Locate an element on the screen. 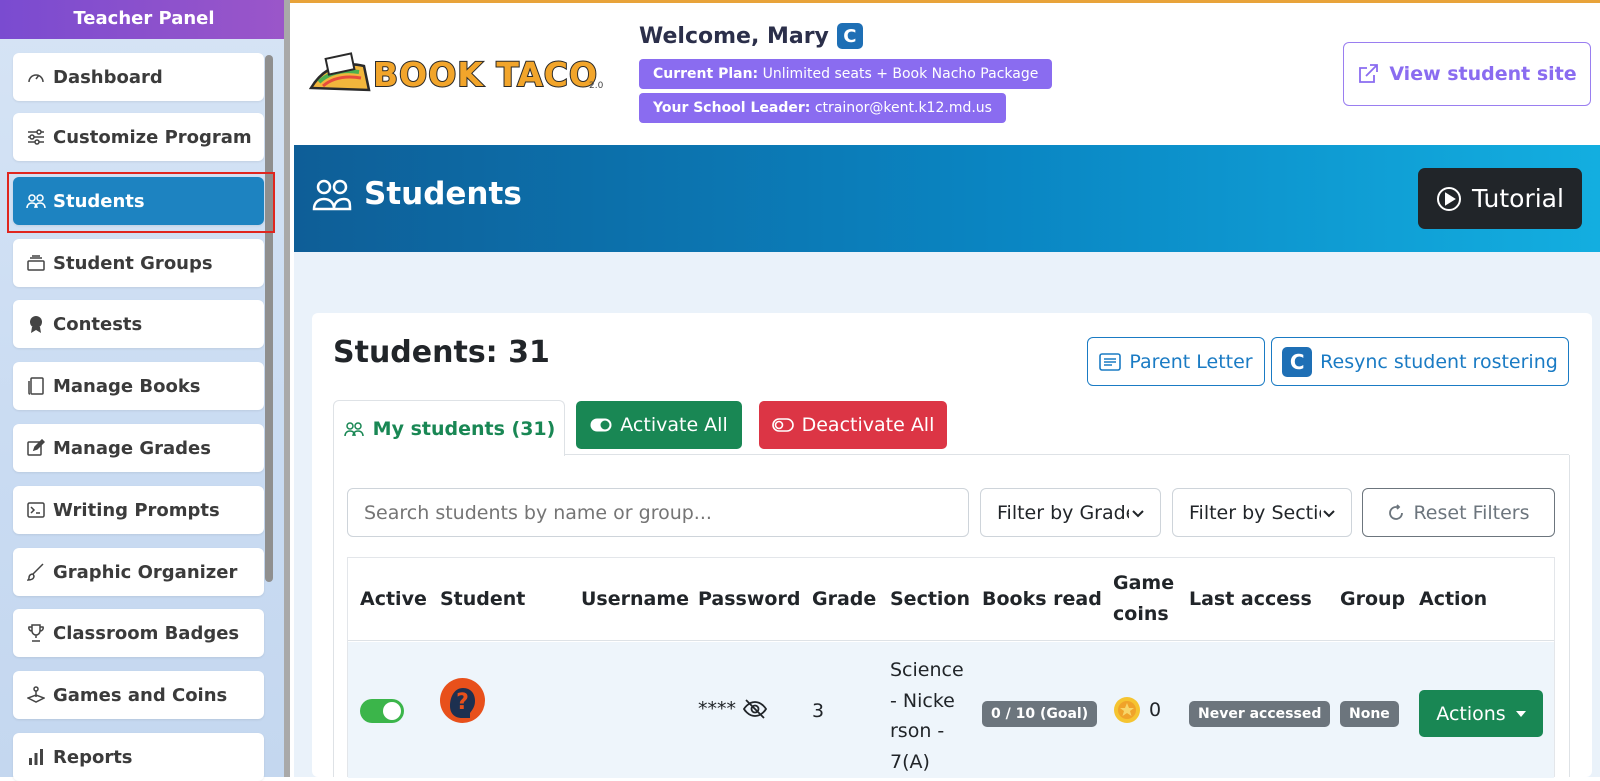 The height and width of the screenshot is (781, 1600). book-taco-logo: BOOK TACO 2.0 is located at coordinates (458, 75).